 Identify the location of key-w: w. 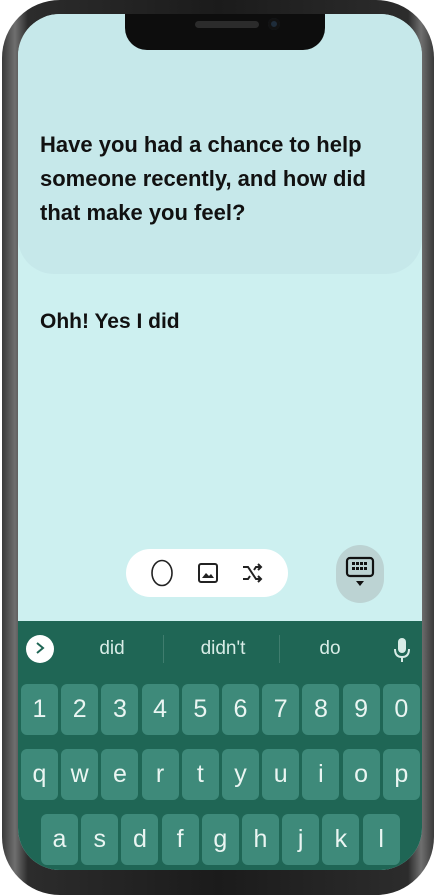
(80, 774).